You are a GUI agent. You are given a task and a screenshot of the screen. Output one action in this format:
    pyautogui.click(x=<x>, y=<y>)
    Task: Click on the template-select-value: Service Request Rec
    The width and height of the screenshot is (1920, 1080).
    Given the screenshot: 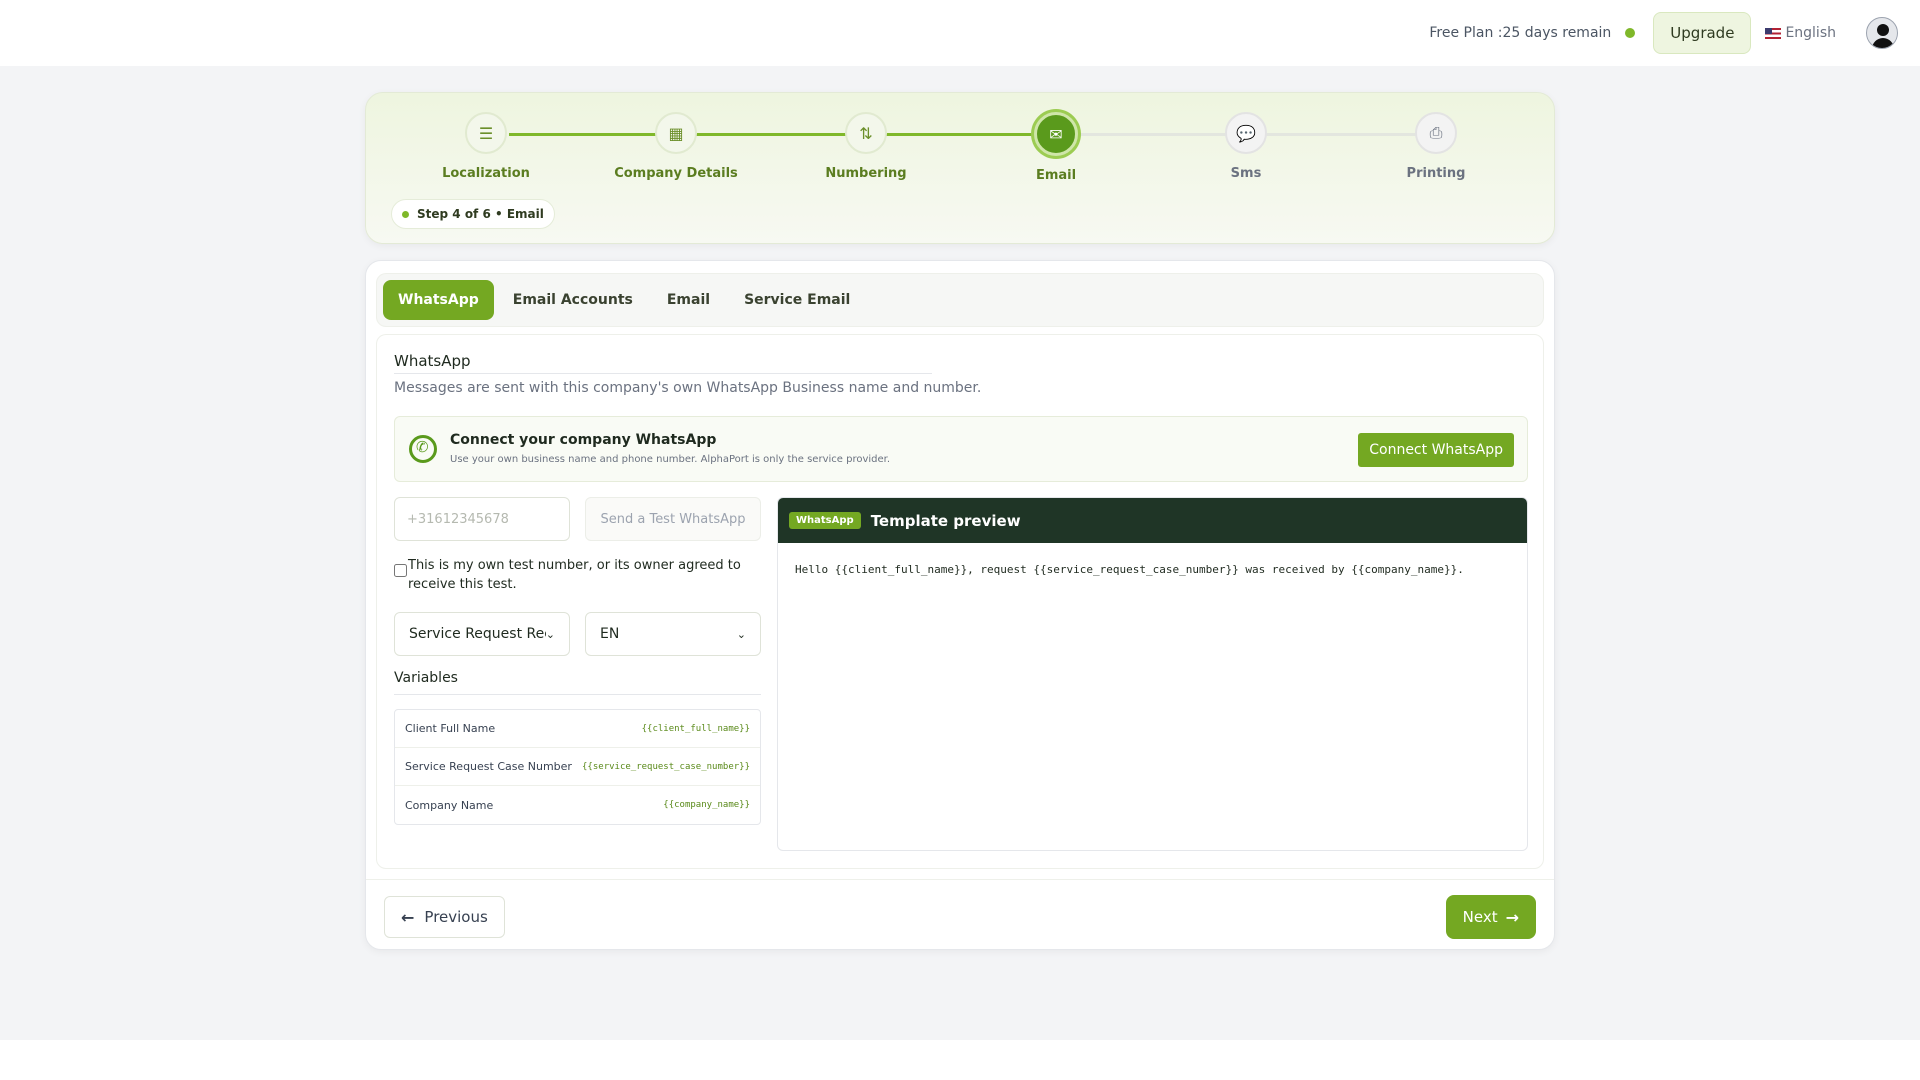 What is the action you would take?
    pyautogui.click(x=477, y=634)
    